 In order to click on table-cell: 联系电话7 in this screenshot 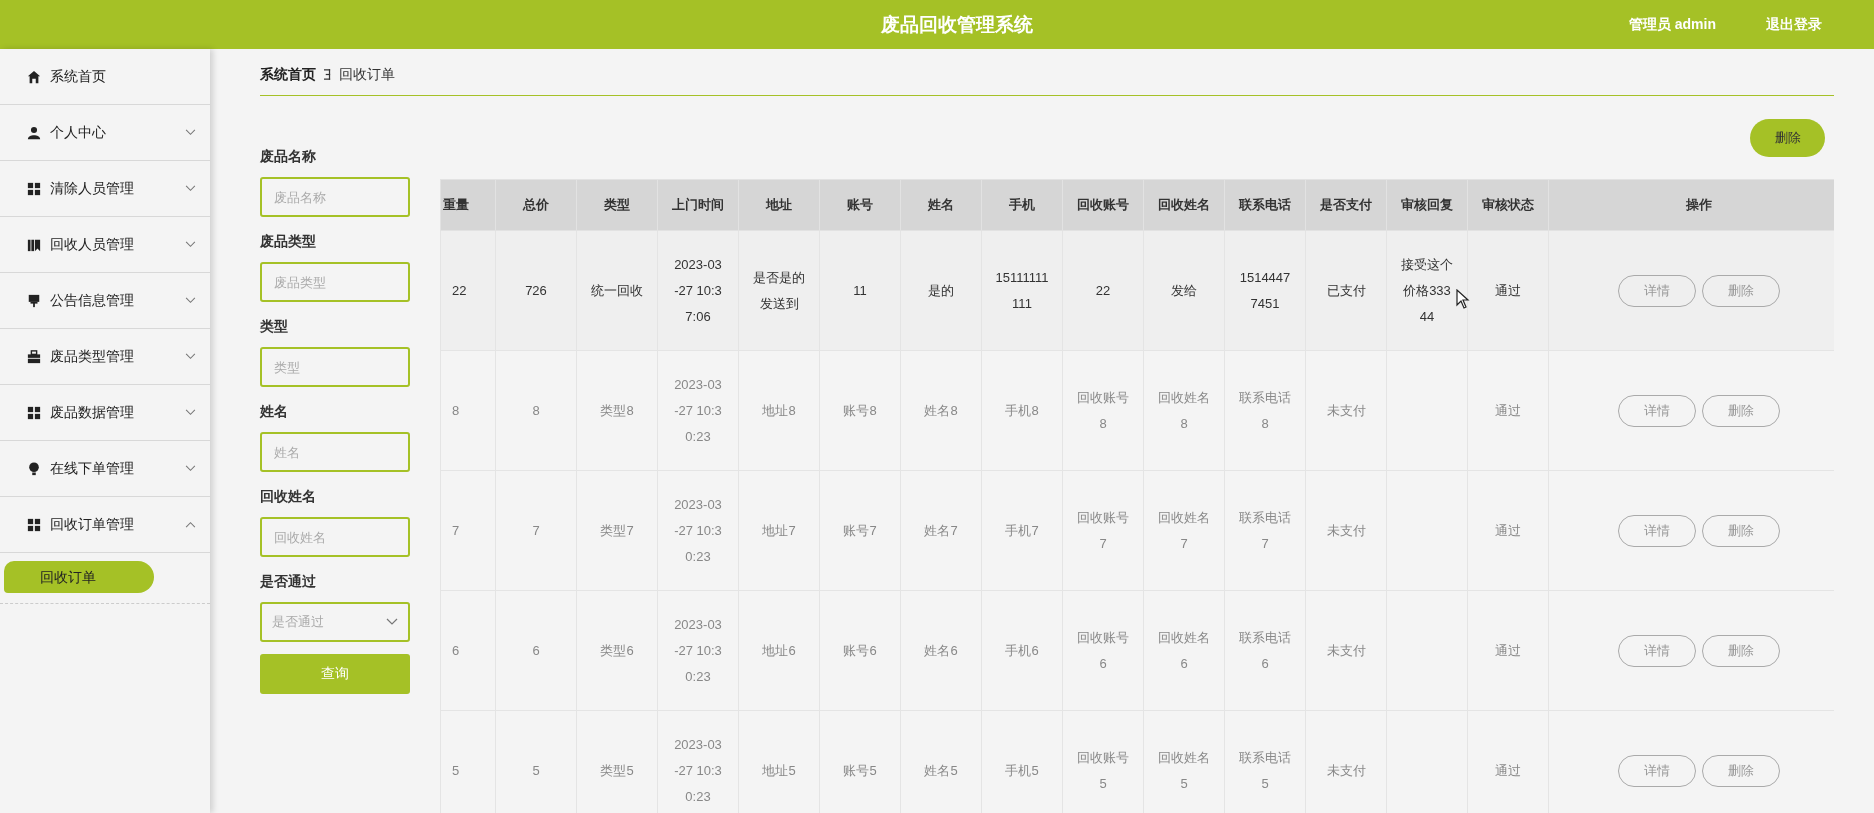, I will do `click(1265, 530)`.